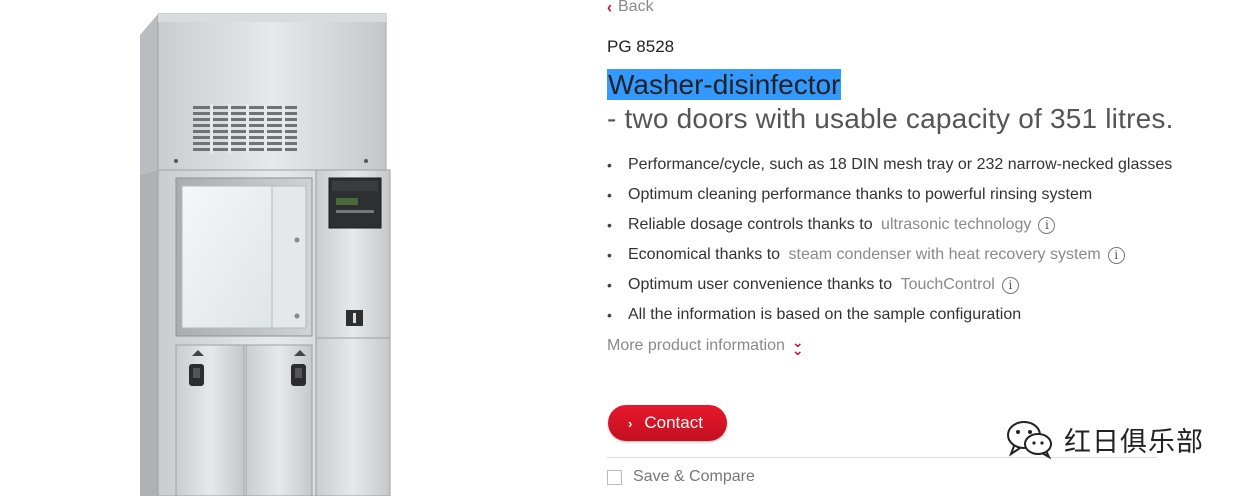  Describe the element at coordinates (1029, 440) in the screenshot. I see `wechat-logo-icon` at that location.